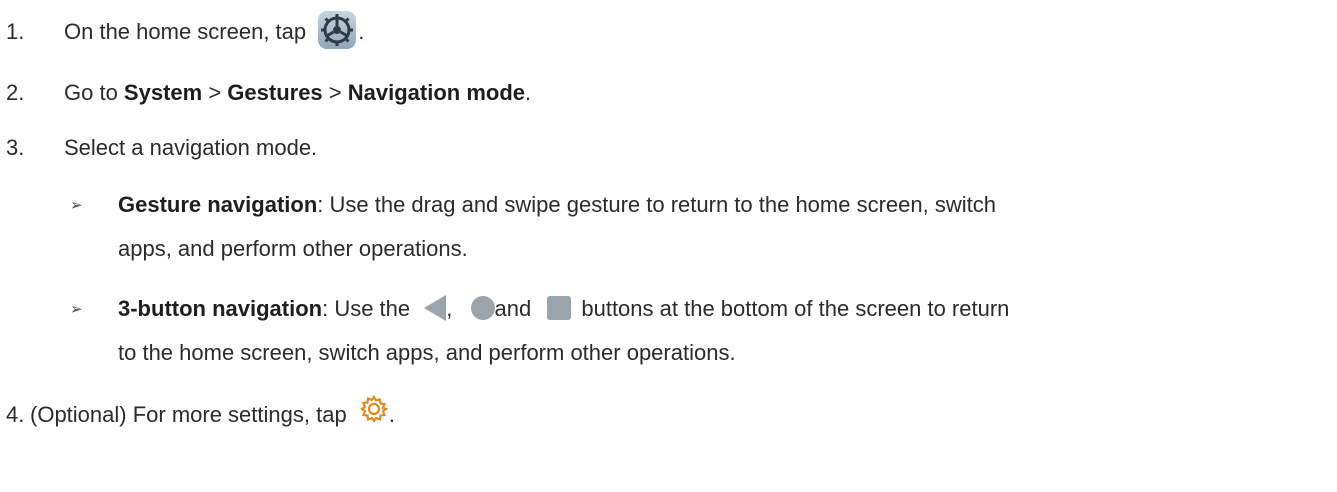 Image resolution: width=1337 pixels, height=492 pixels. What do you see at coordinates (528, 92) in the screenshot?
I see `step-2-suffix: .` at bounding box center [528, 92].